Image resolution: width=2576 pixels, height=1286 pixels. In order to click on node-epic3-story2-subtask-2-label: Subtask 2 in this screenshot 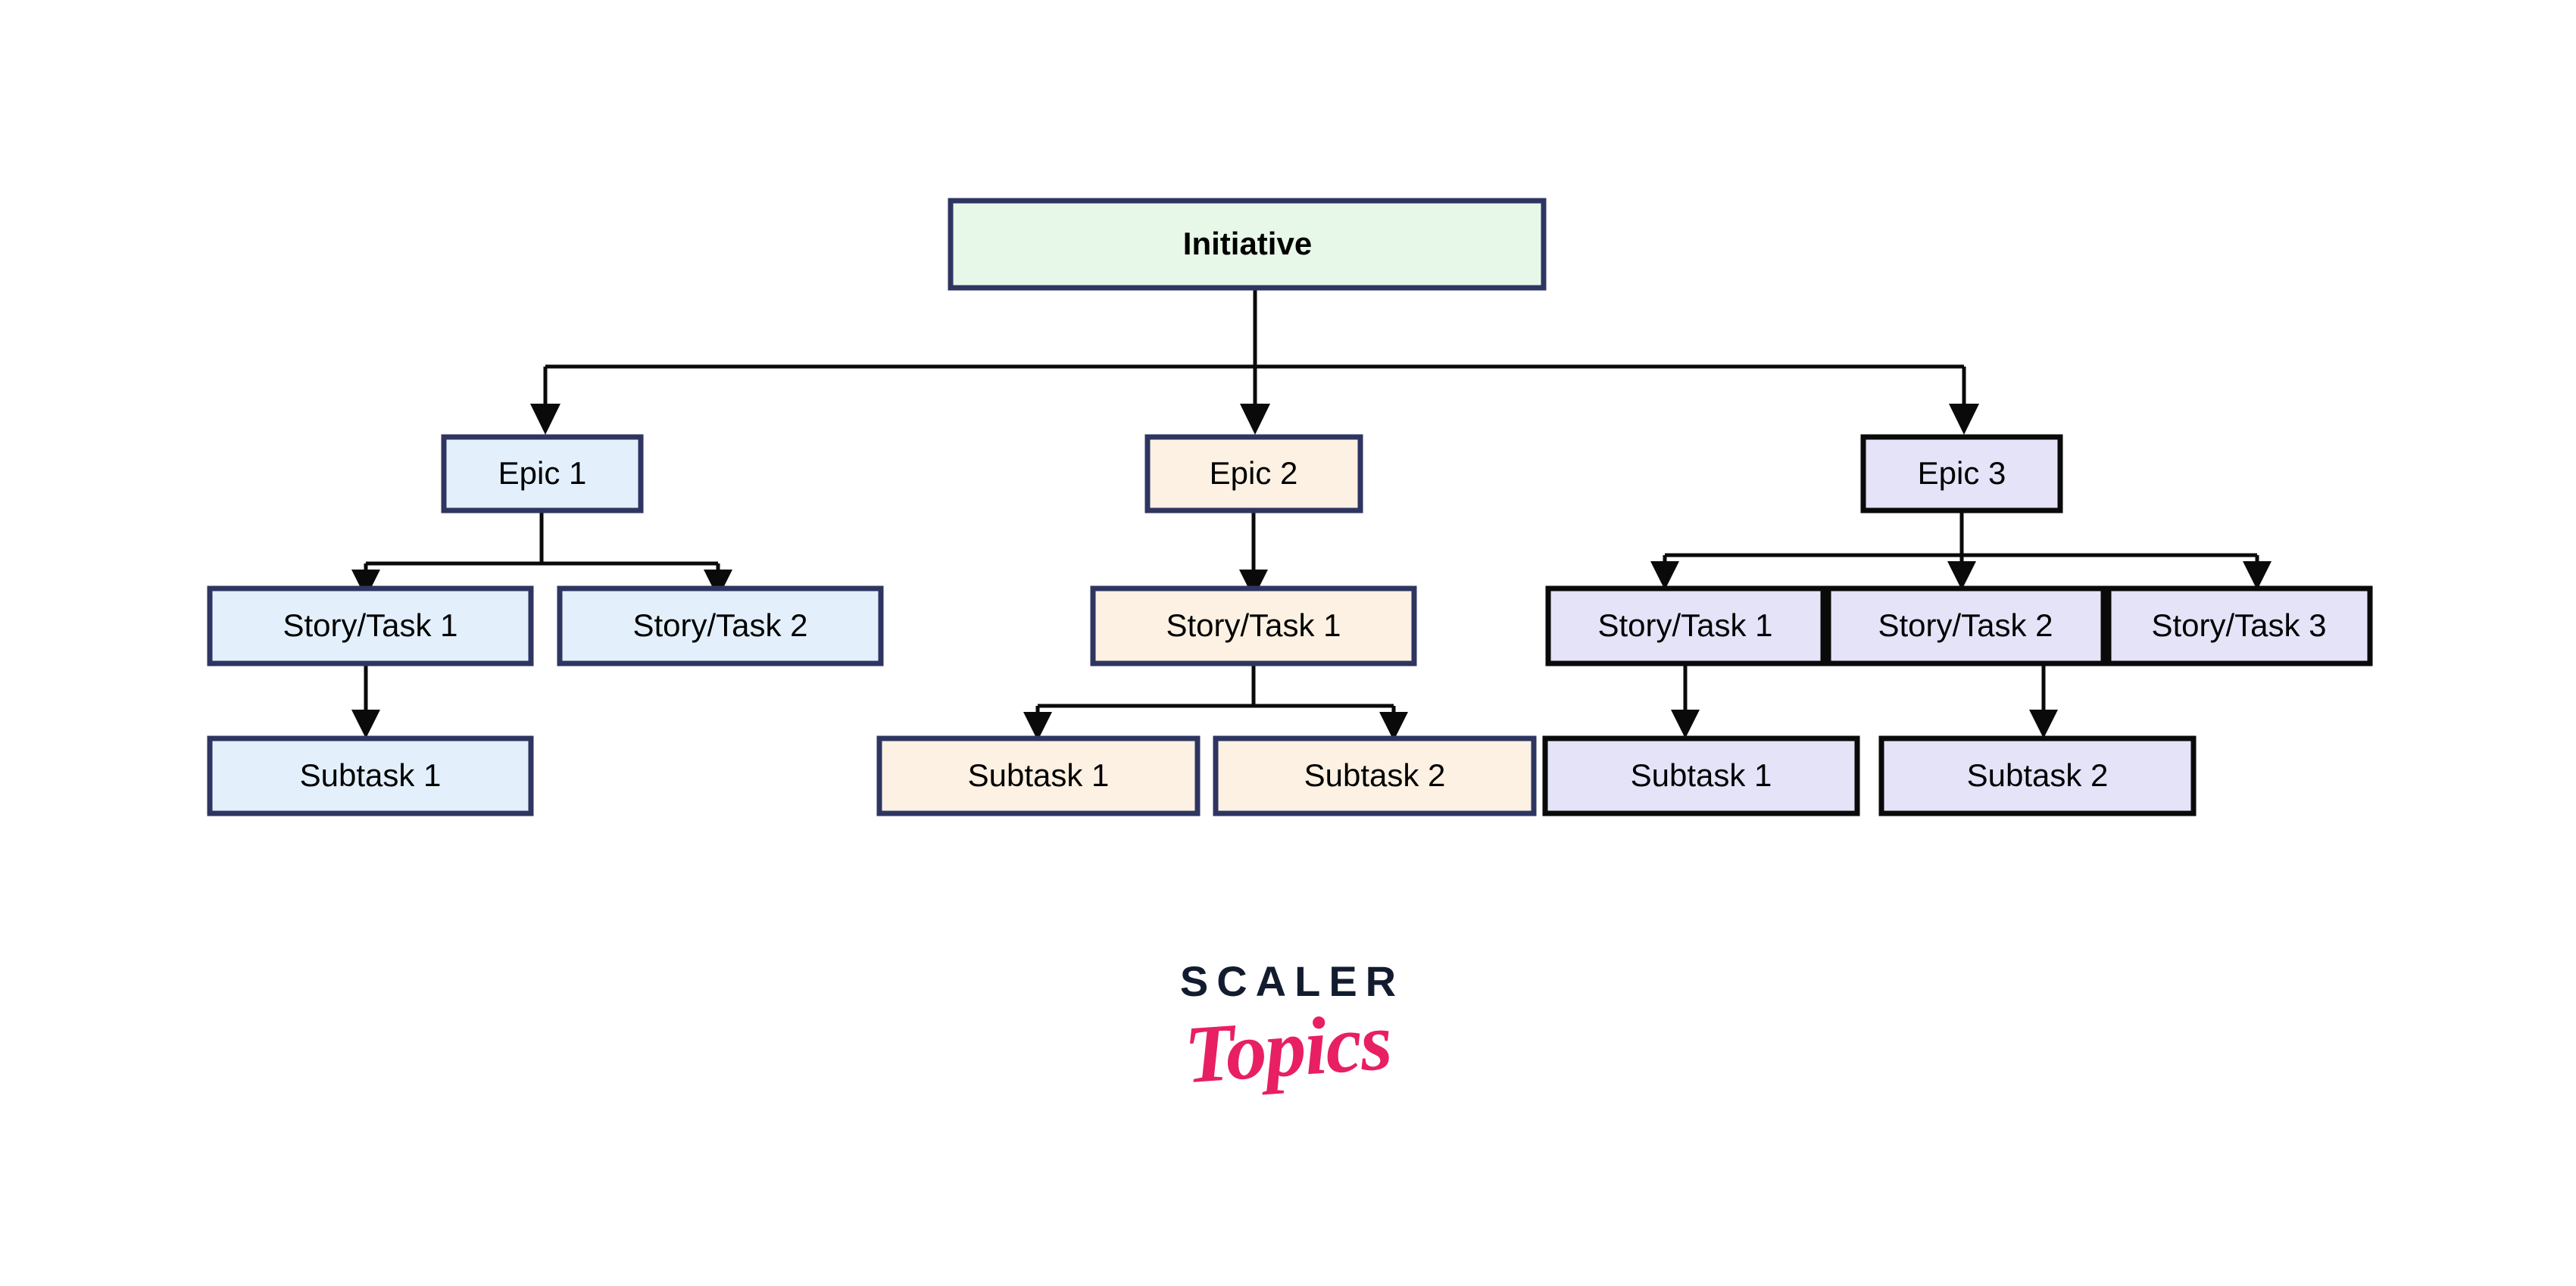, I will do `click(2038, 775)`.